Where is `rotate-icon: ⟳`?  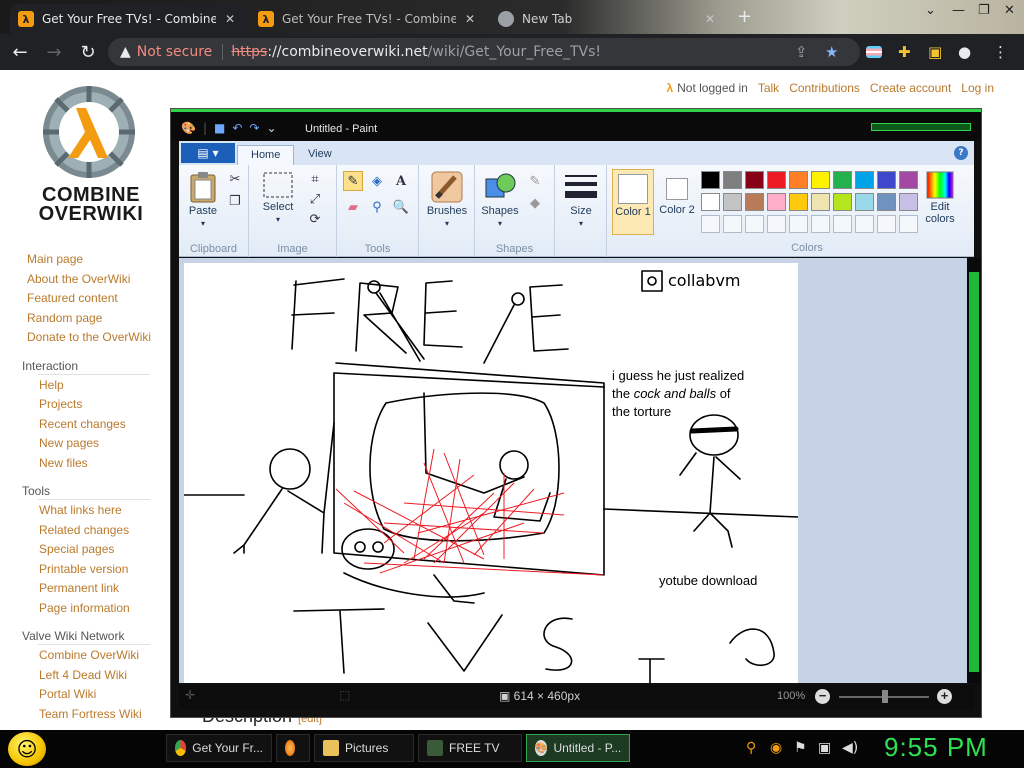
rotate-icon: ⟳ is located at coordinates (315, 219).